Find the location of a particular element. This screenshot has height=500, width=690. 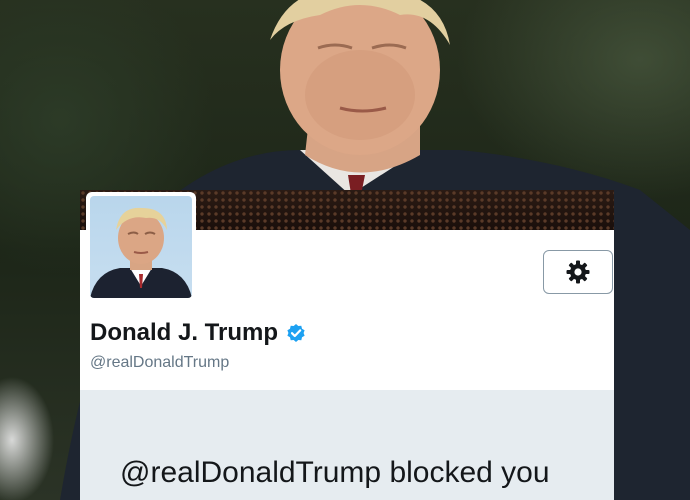

settings-button is located at coordinates (578, 272).